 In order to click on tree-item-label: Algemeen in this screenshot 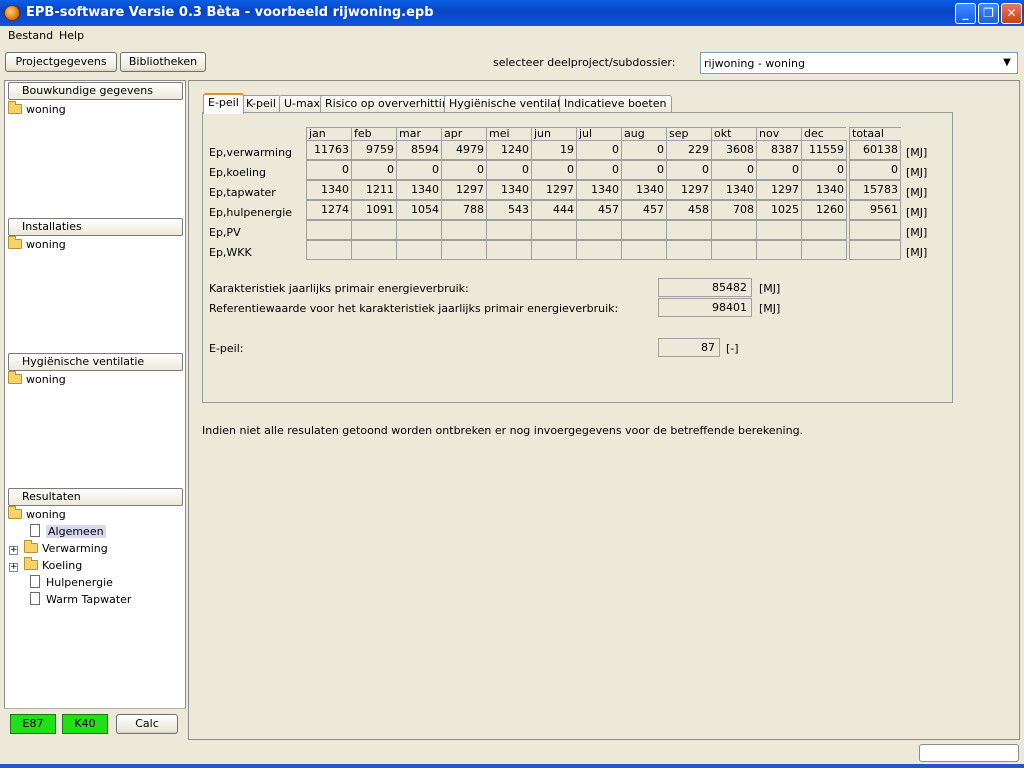, I will do `click(76, 531)`.